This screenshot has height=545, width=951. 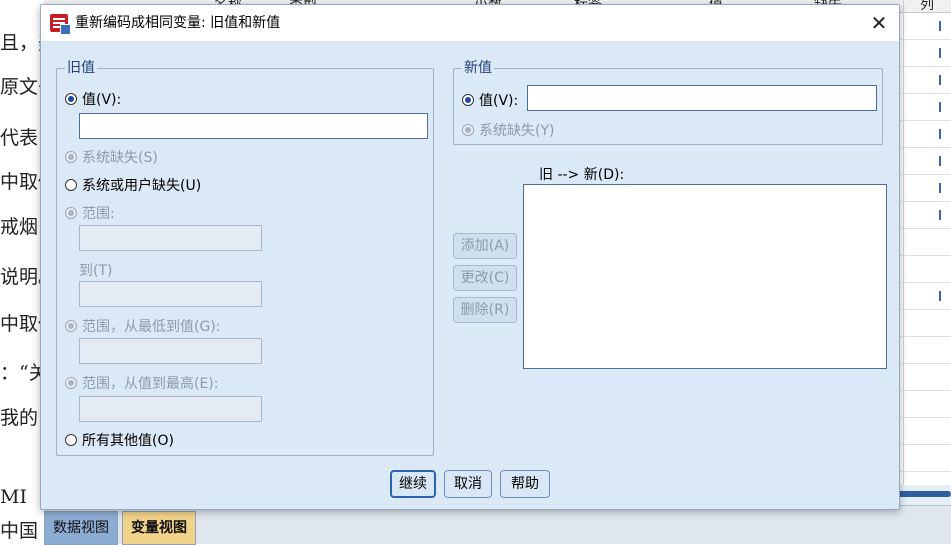 What do you see at coordinates (525, 484) in the screenshot?
I see `help-button: 帮助` at bounding box center [525, 484].